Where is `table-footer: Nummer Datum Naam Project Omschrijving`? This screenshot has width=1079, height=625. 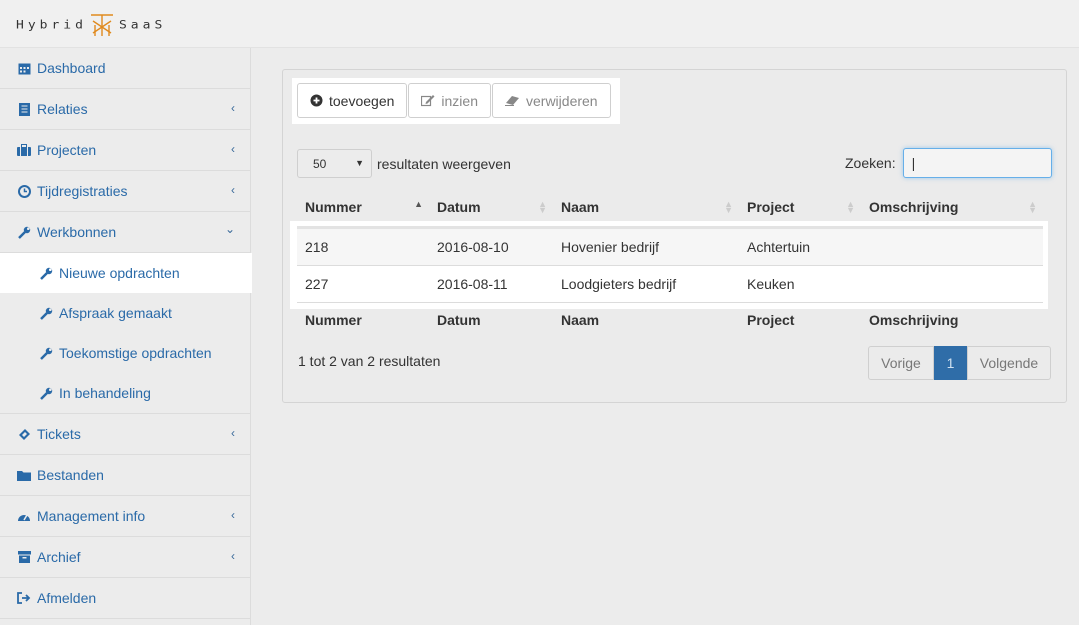 table-footer: Nummer Datum Naam Project Omschrijving is located at coordinates (670, 320).